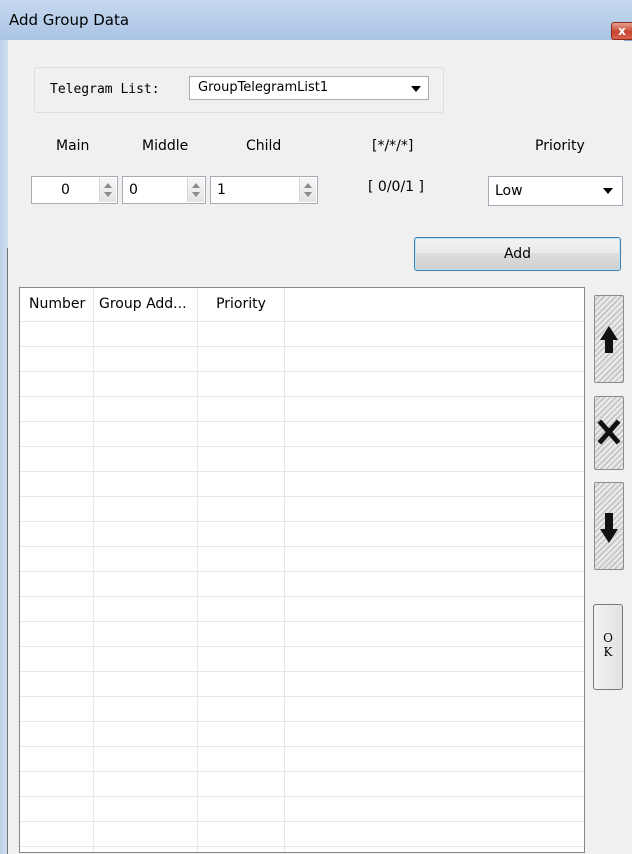 This screenshot has height=854, width=632. I want to click on column-header-number: Number, so click(57, 304).